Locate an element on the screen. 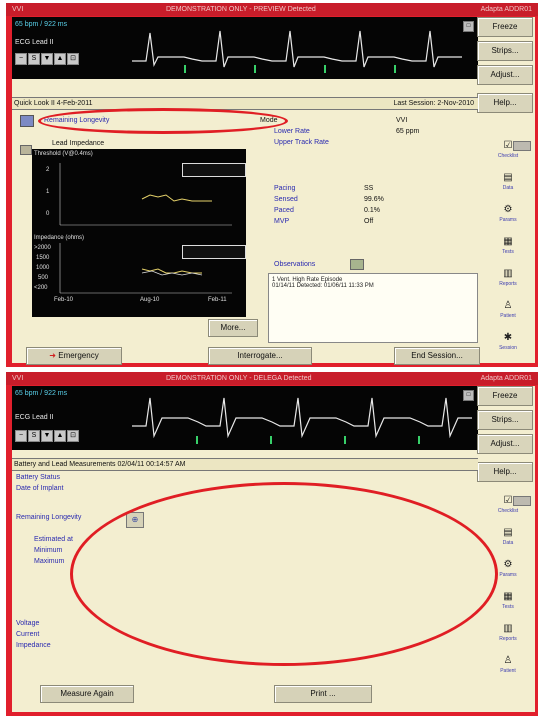 Image resolution: width=544 pixels, height=719 pixels. paced-value: 0.1% is located at coordinates (372, 210).